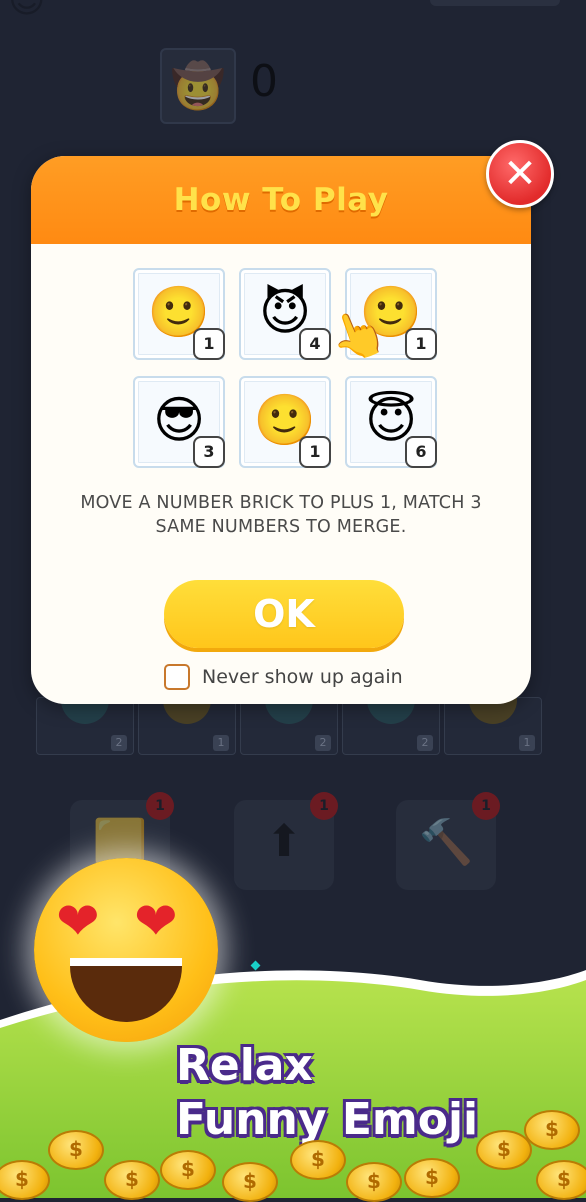 The height and width of the screenshot is (1202, 586). I want to click on heart-eyes-emoji-icon: ❤ ❤, so click(126, 950).